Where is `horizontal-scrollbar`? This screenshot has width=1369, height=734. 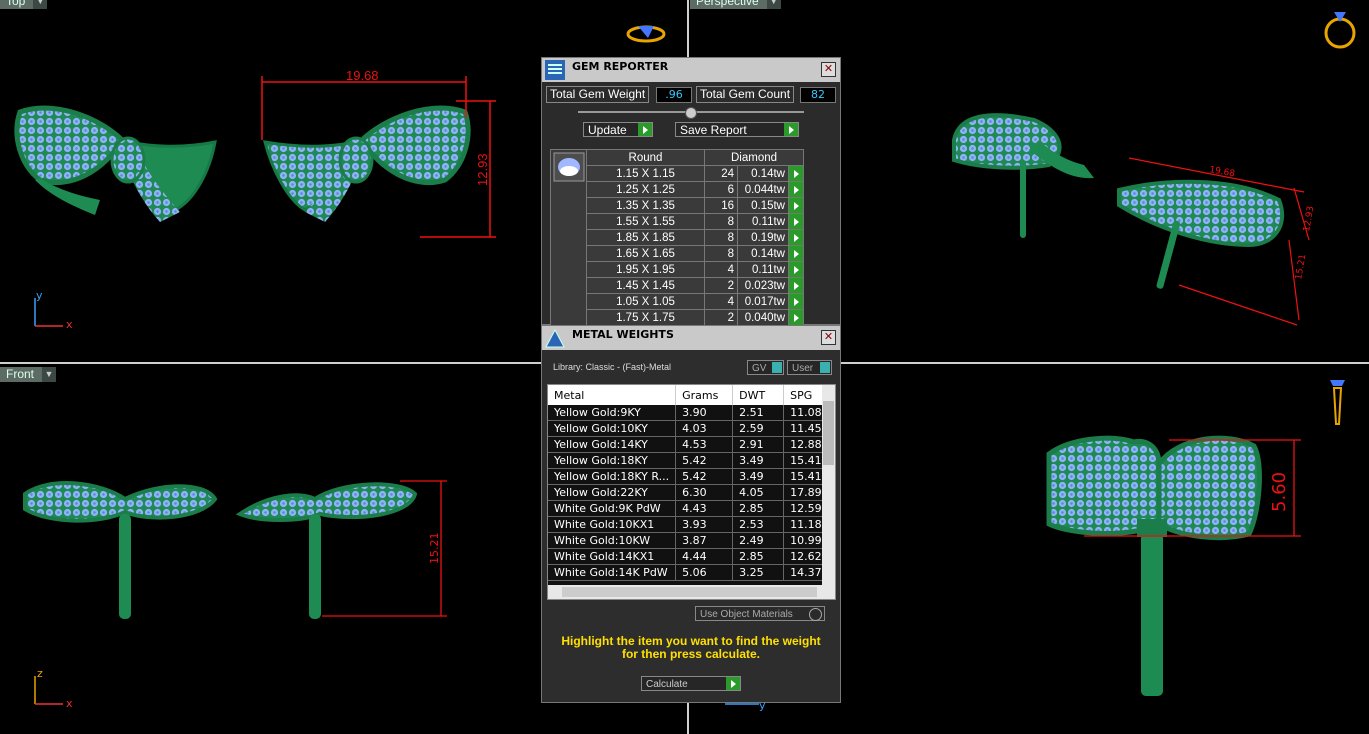
horizontal-scrollbar is located at coordinates (691, 592).